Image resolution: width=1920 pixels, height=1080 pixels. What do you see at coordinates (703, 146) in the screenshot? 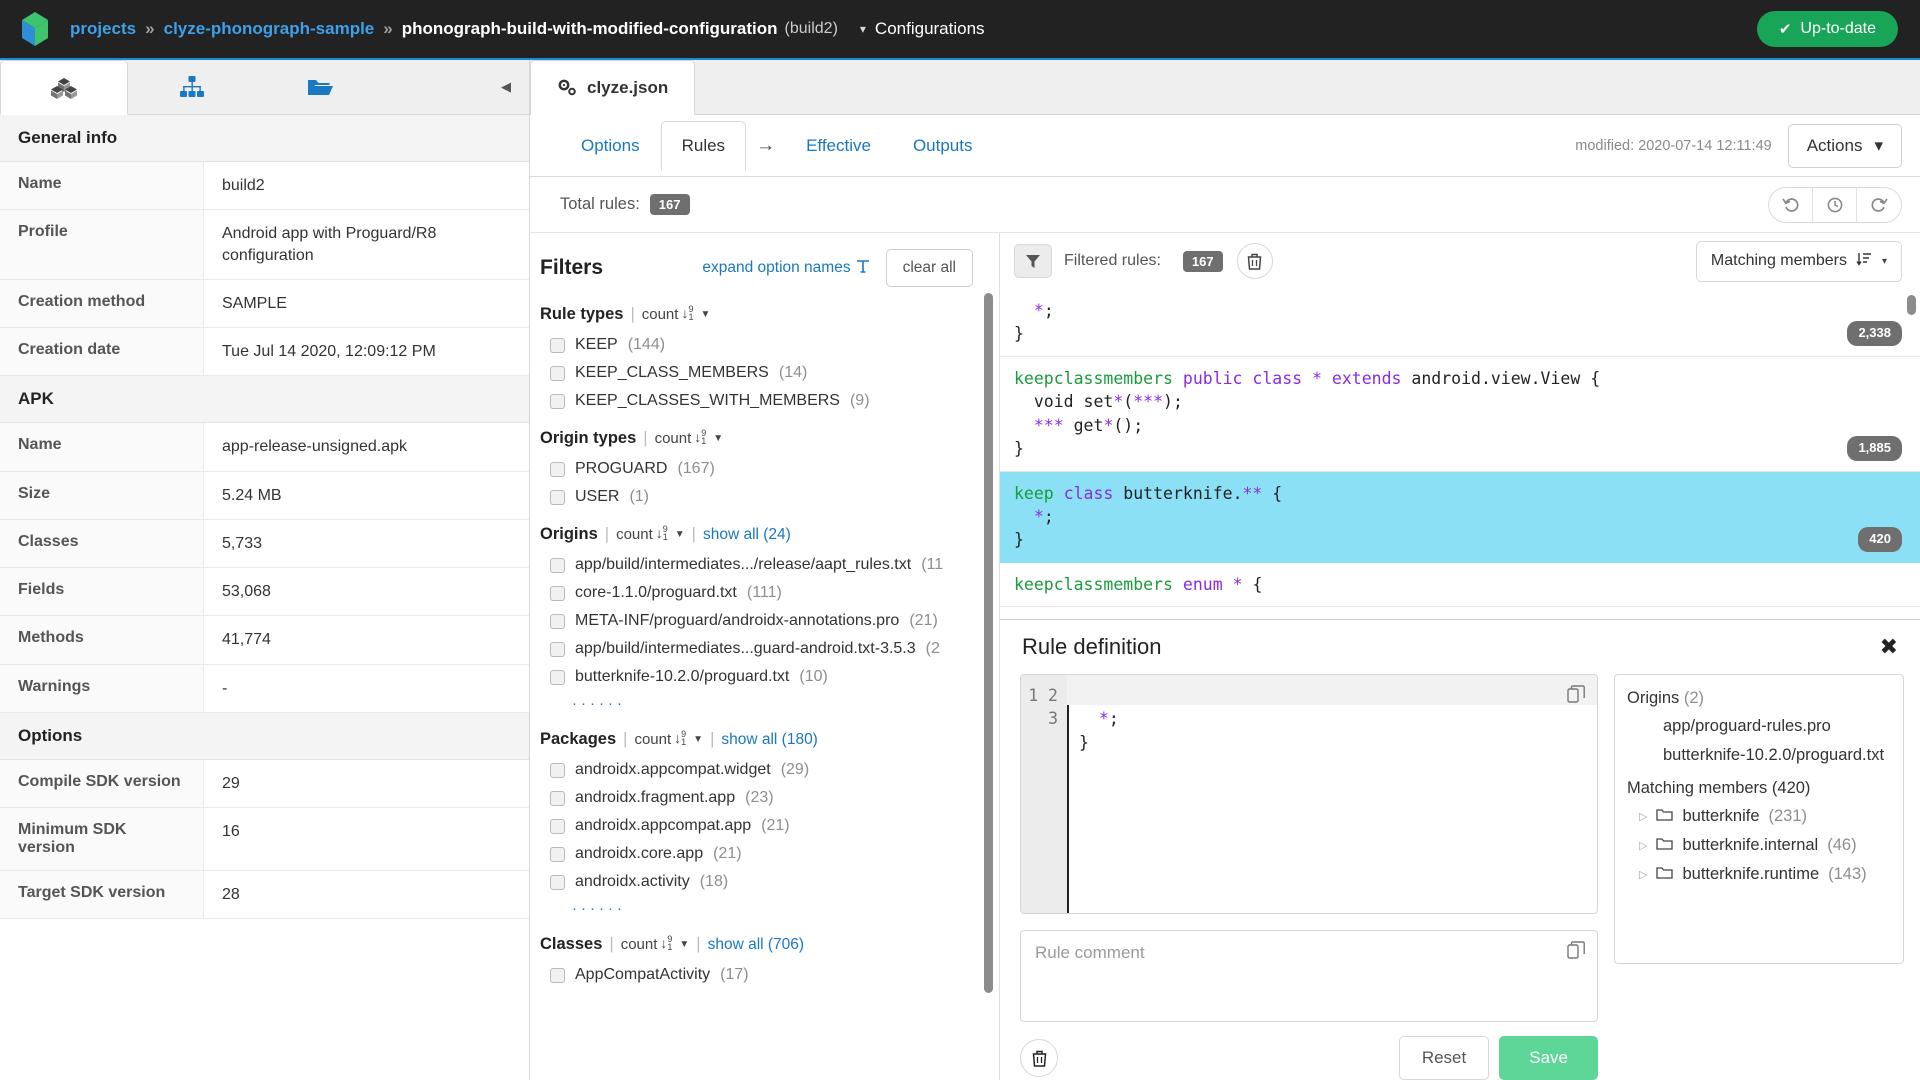
I see `tab-rules: Rules` at bounding box center [703, 146].